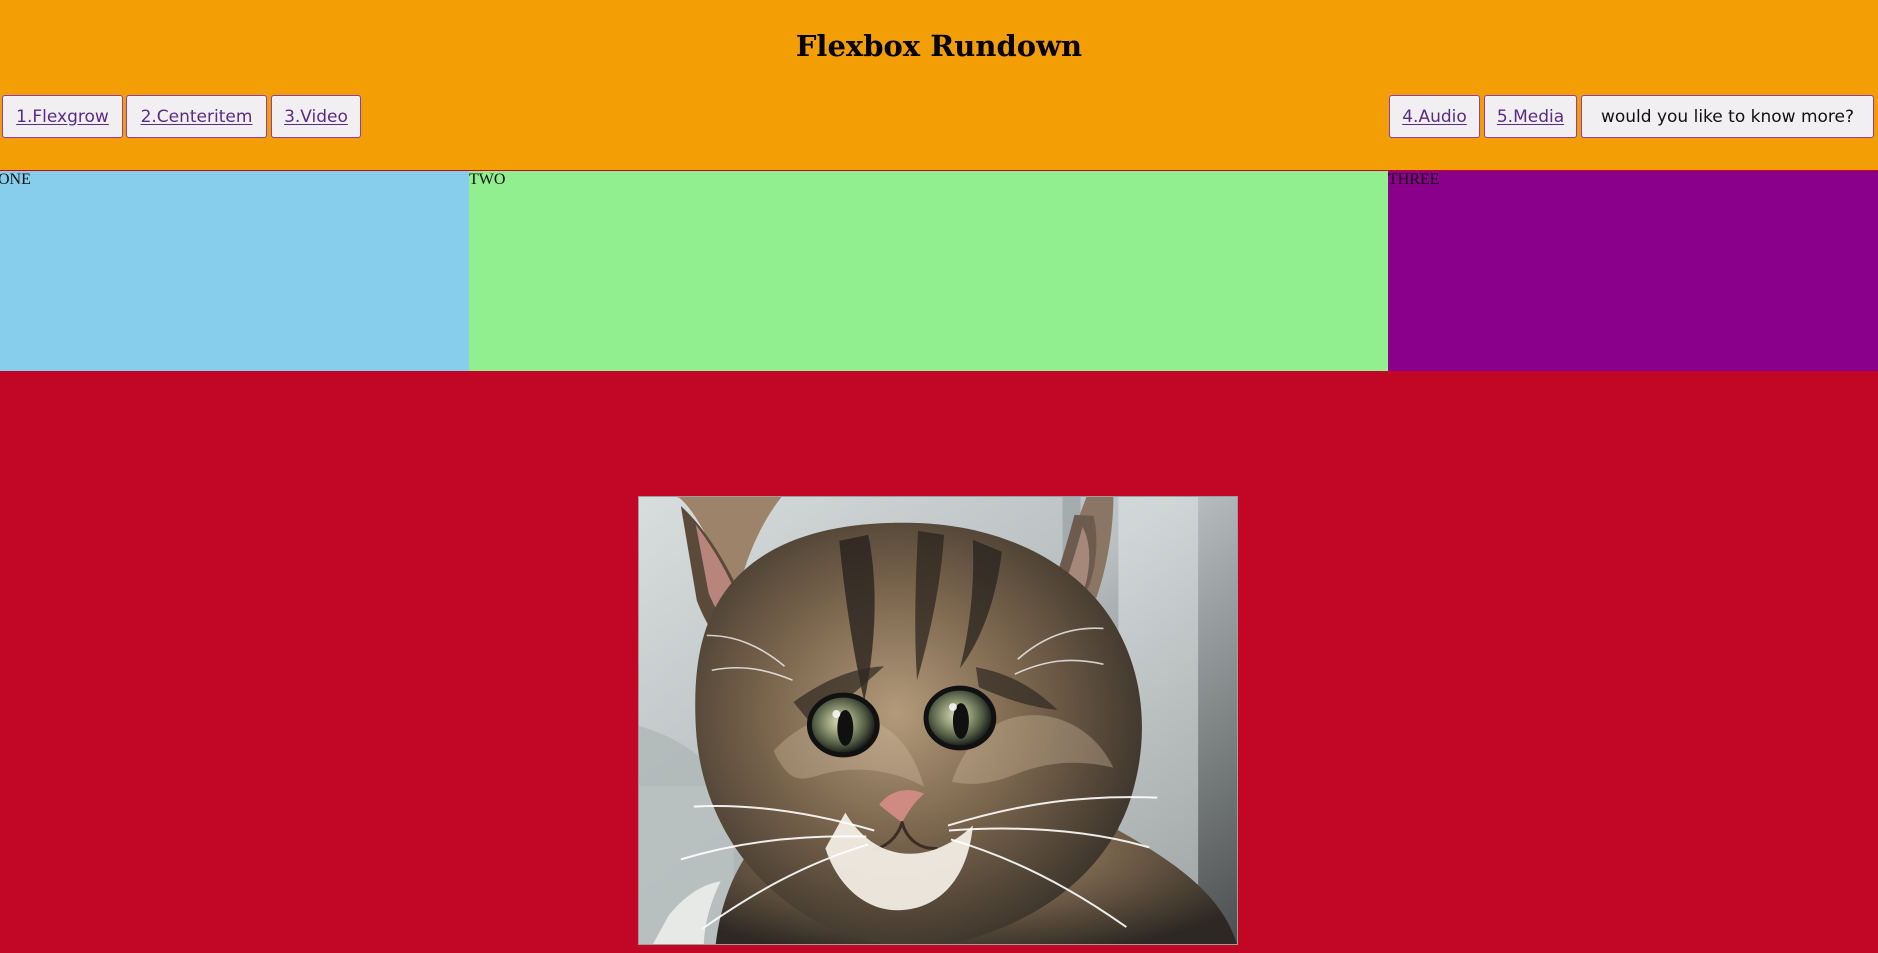 Image resolution: width=1878 pixels, height=953 pixels. Describe the element at coordinates (939, 46) in the screenshot. I see `page-title: Flexbox Rundown` at that location.